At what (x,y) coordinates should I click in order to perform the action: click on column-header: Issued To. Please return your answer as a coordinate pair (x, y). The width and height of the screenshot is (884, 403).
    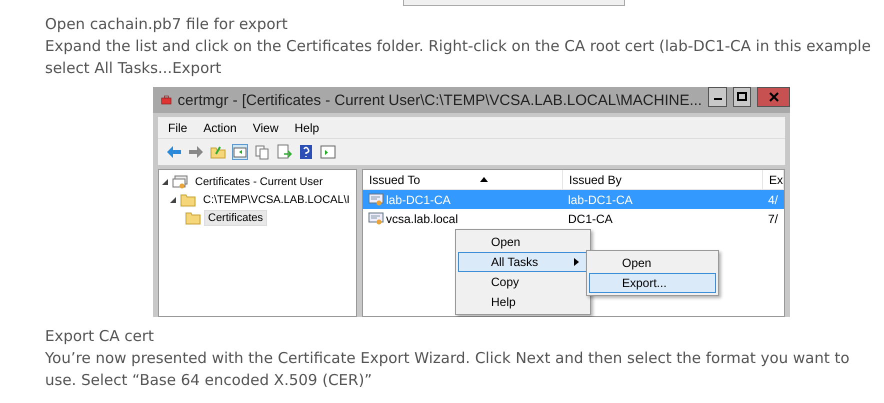
    Looking at the image, I should click on (462, 179).